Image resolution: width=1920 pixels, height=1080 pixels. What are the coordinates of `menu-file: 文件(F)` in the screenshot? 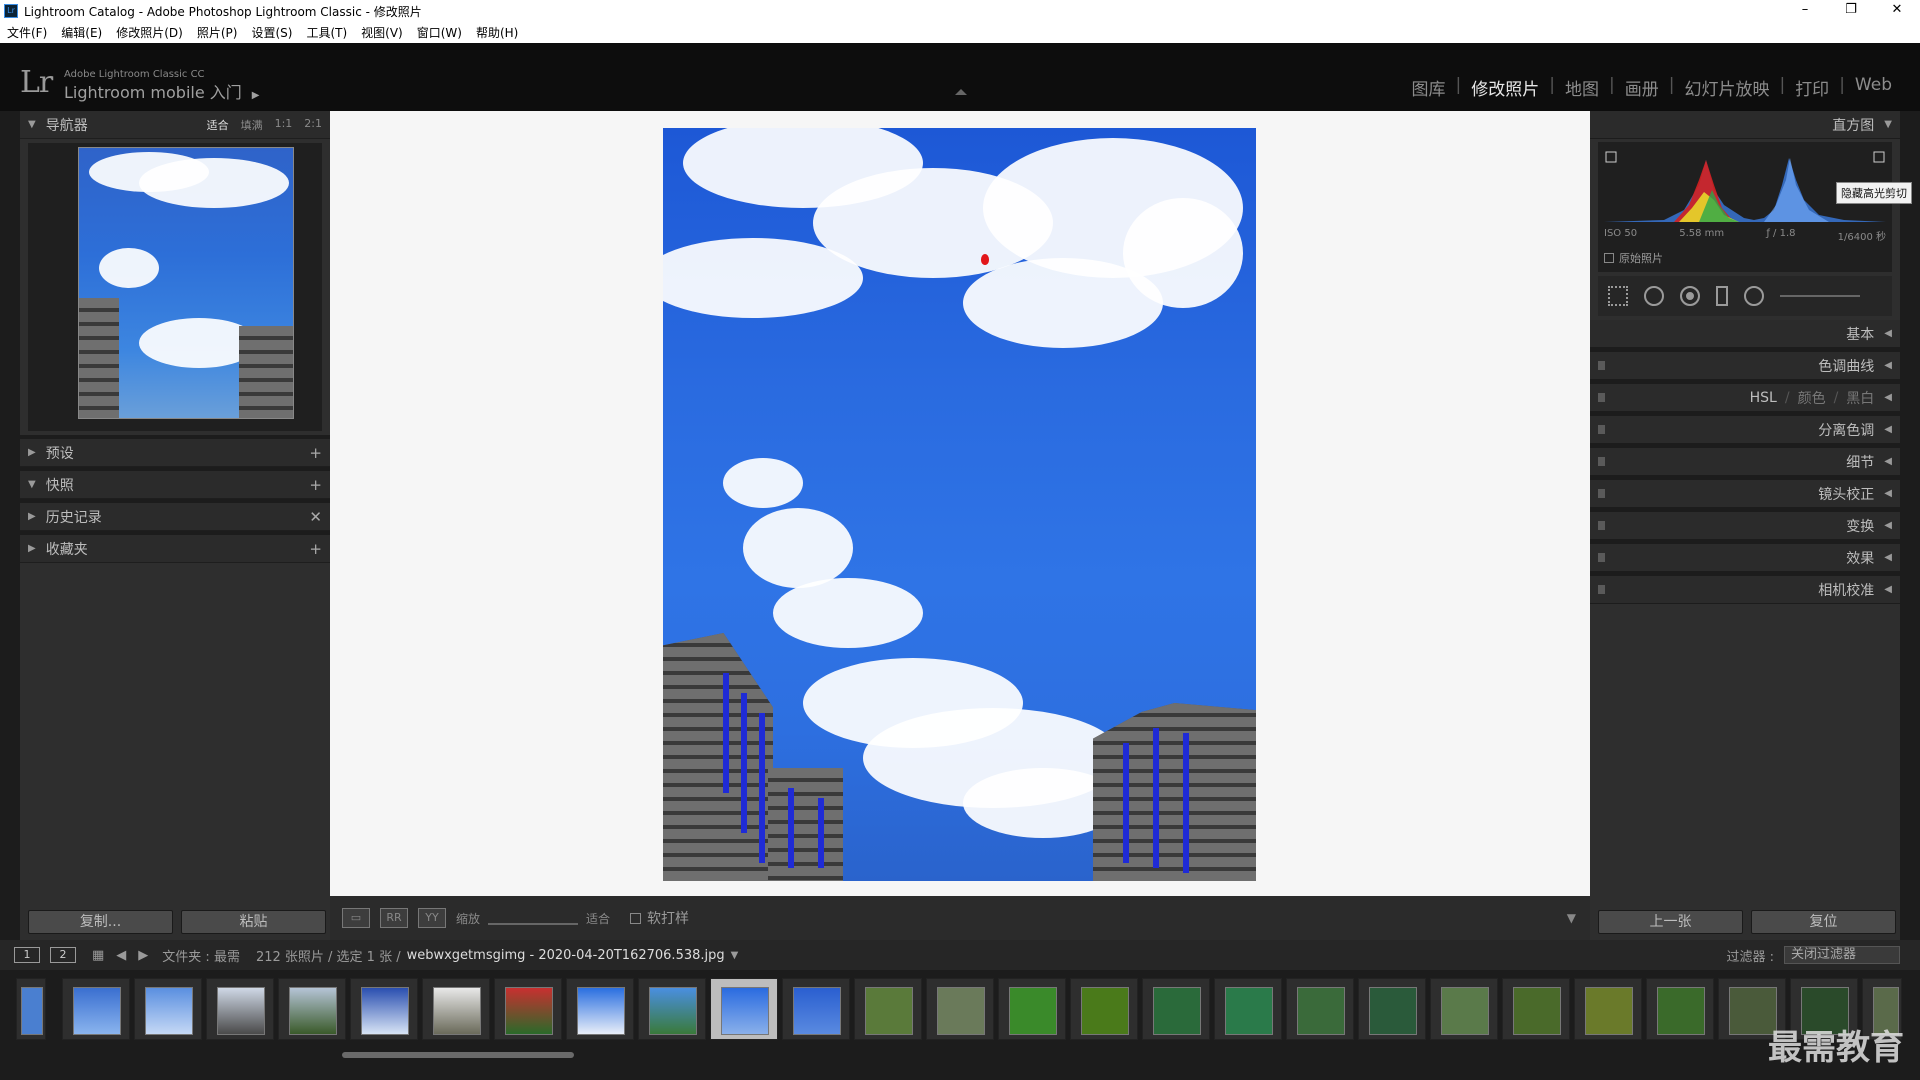 It's located at (27, 32).